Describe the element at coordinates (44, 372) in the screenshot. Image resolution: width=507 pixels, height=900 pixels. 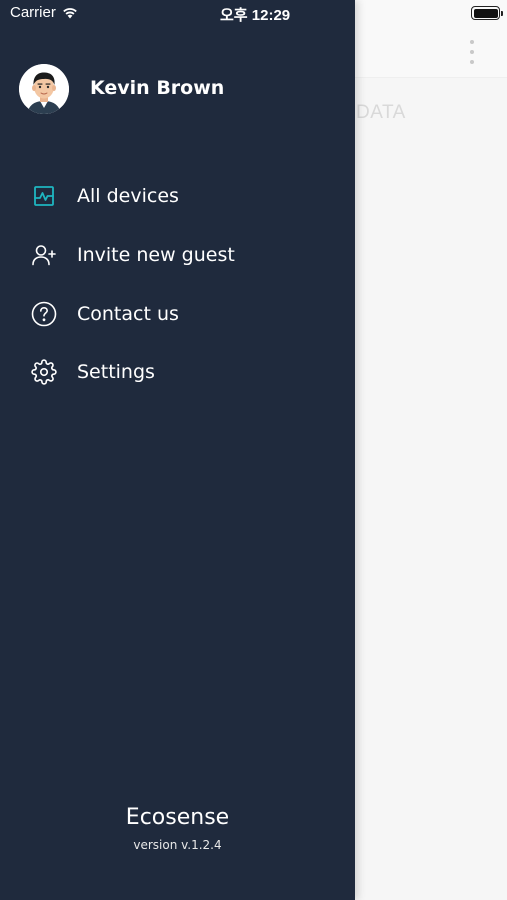
I see `gear-icon` at that location.